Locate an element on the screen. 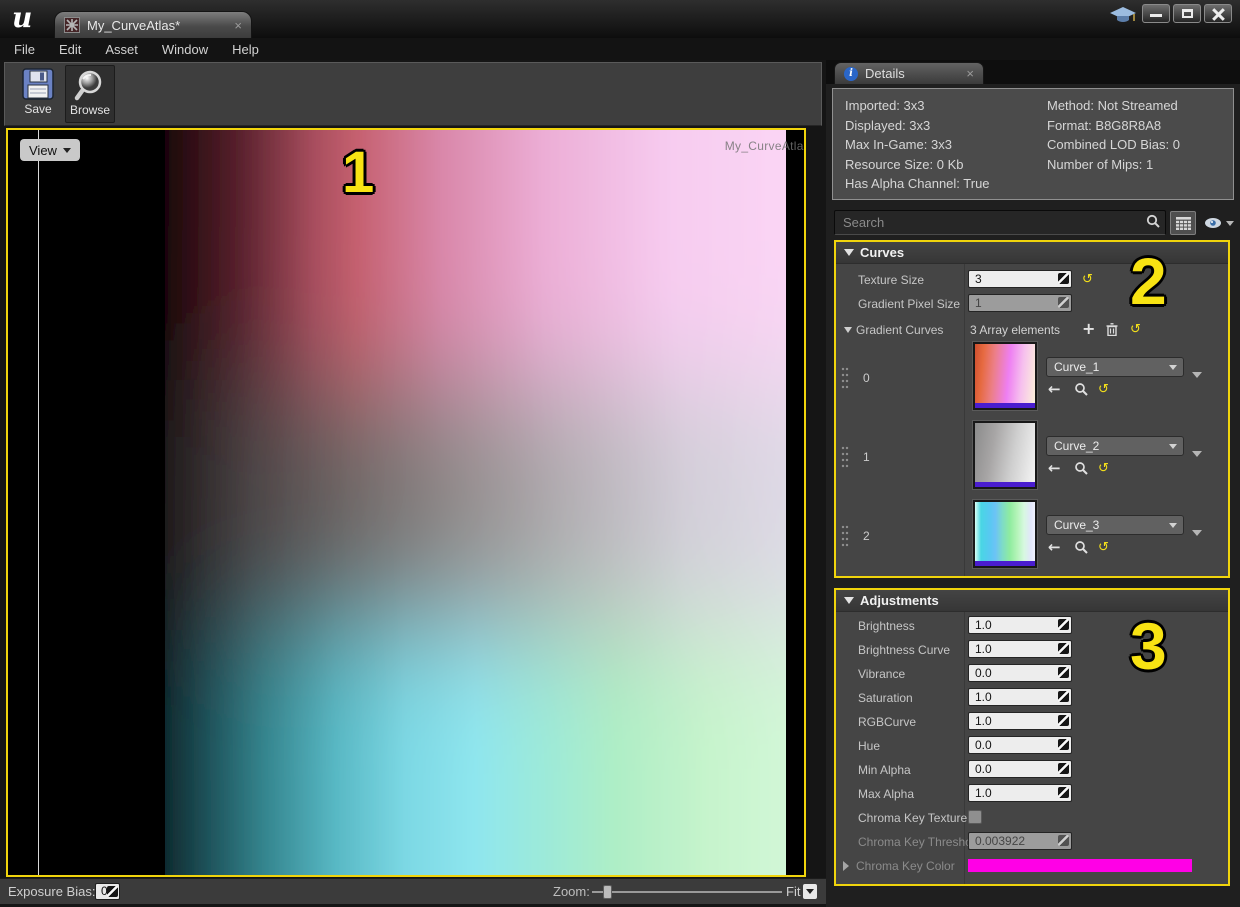 This screenshot has height=907, width=1240. view-dropdown-button: View is located at coordinates (50, 150).